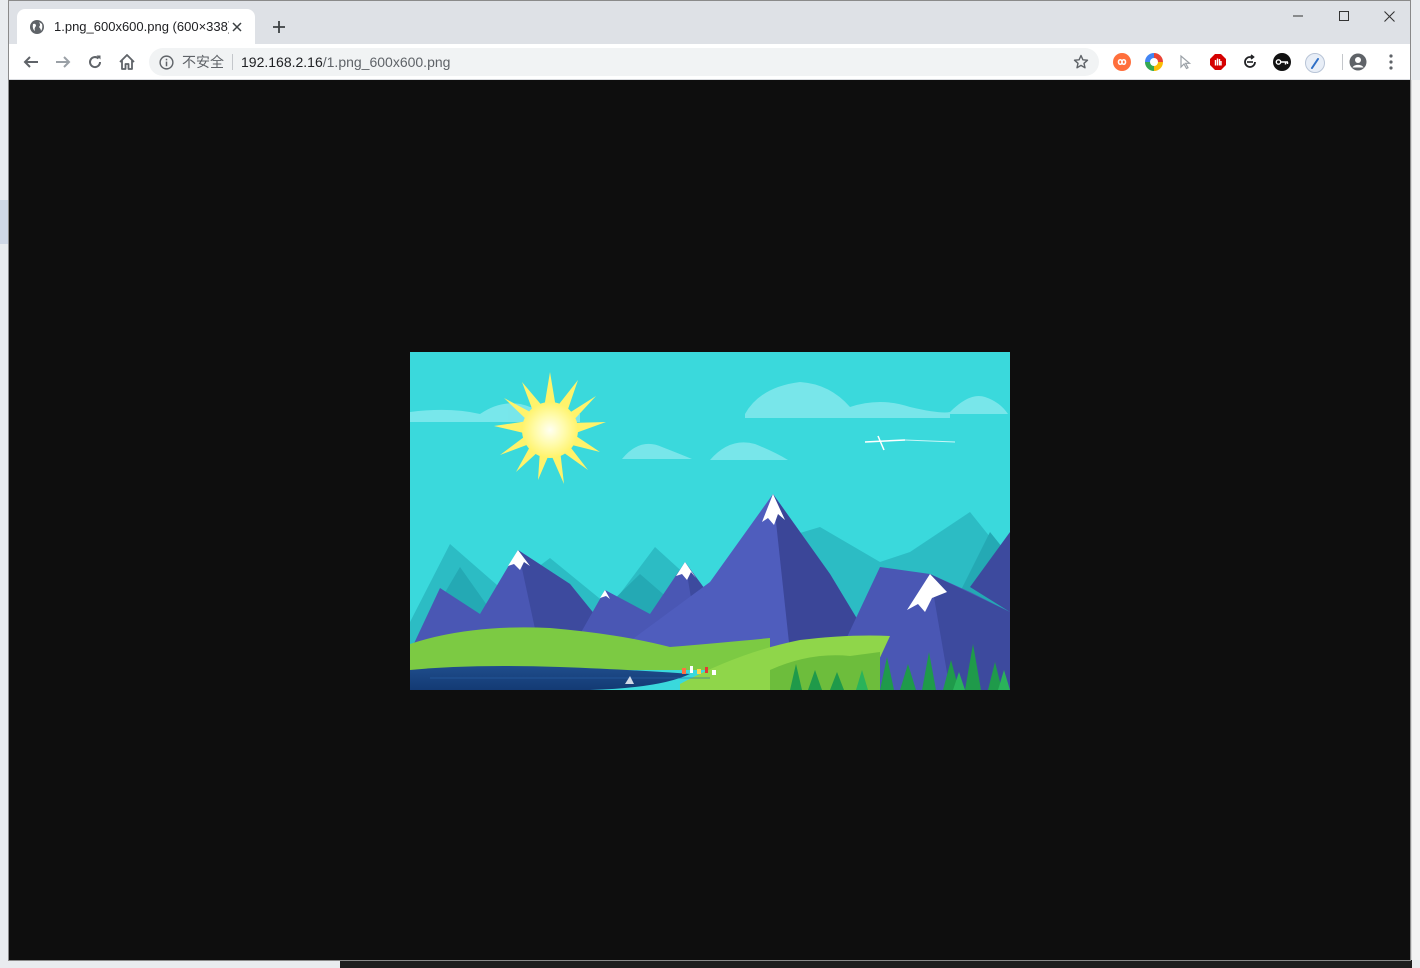 This screenshot has height=968, width=1420. Describe the element at coordinates (1358, 62) in the screenshot. I see `profile-icon` at that location.